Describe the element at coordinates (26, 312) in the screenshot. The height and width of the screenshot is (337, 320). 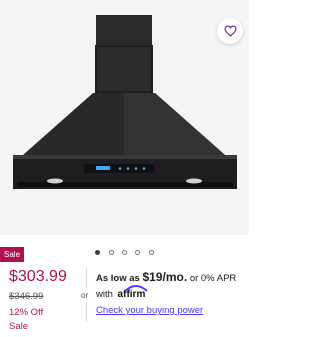
I see `discount-label: 12% Off` at that location.